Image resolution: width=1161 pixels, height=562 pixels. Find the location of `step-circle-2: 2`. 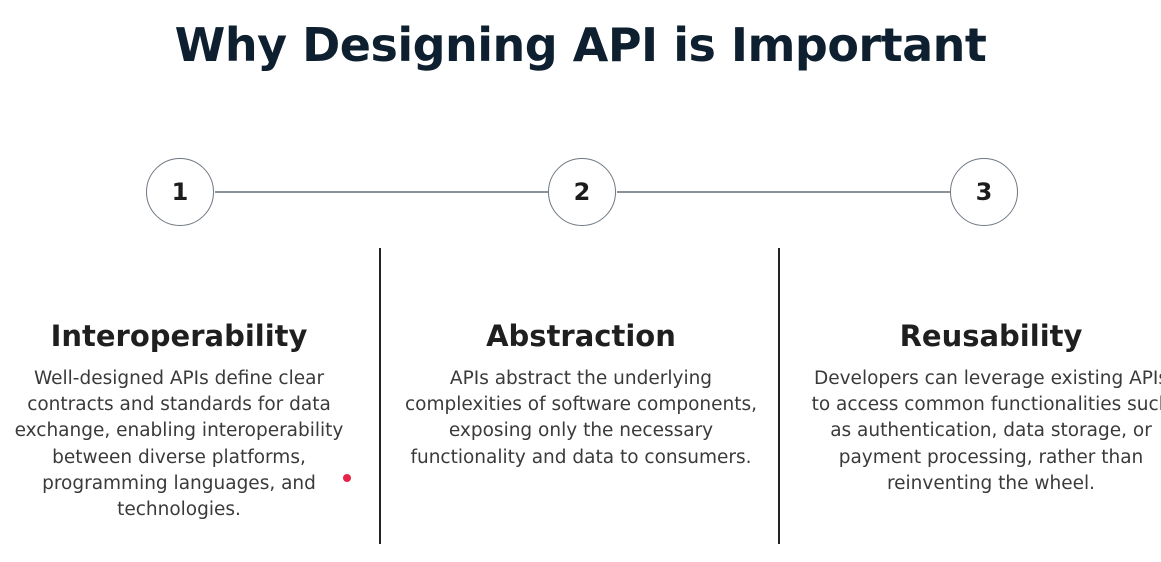

step-circle-2: 2 is located at coordinates (582, 192).